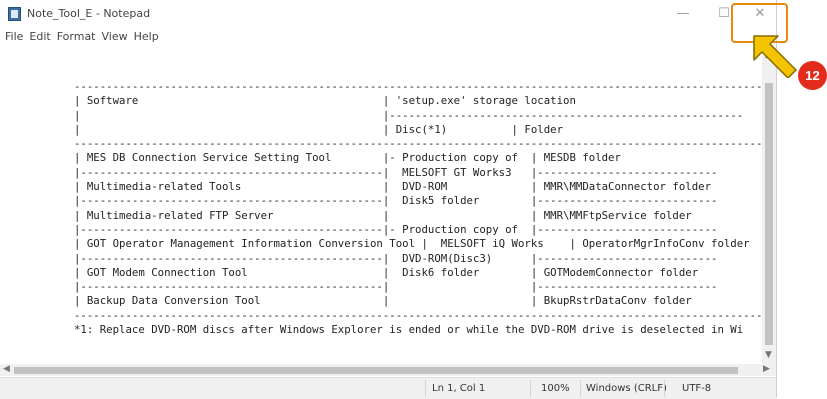 The image size is (827, 399). What do you see at coordinates (626, 388) in the screenshot?
I see `line-ending: Windows (CRLF)` at bounding box center [626, 388].